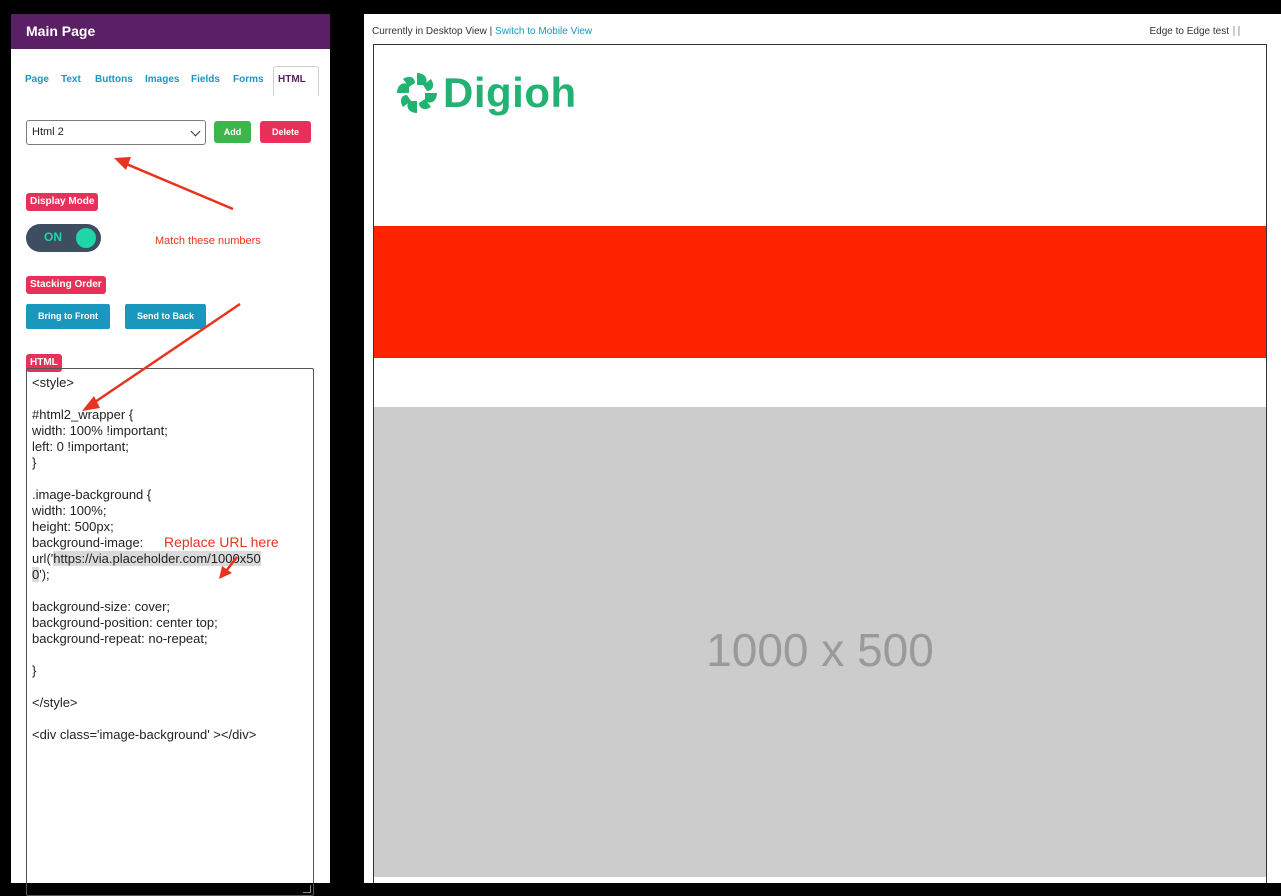 The height and width of the screenshot is (896, 1281). I want to click on toggle-state-label: ON, so click(53, 237).